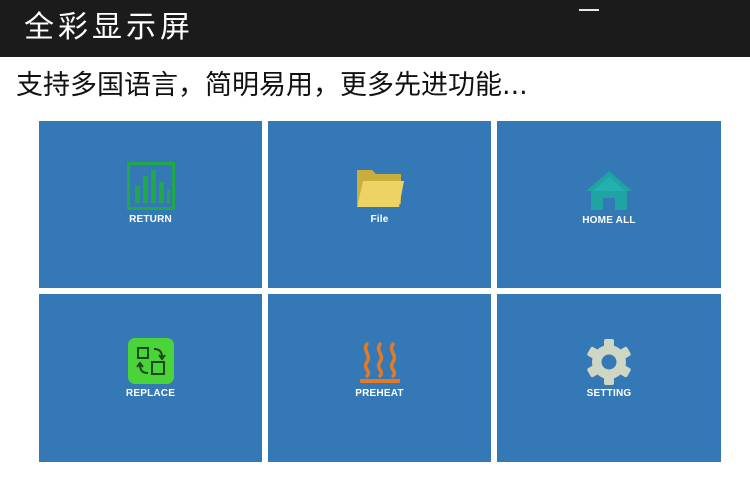 This screenshot has height=483, width=750. What do you see at coordinates (609, 190) in the screenshot?
I see `home-icon` at bounding box center [609, 190].